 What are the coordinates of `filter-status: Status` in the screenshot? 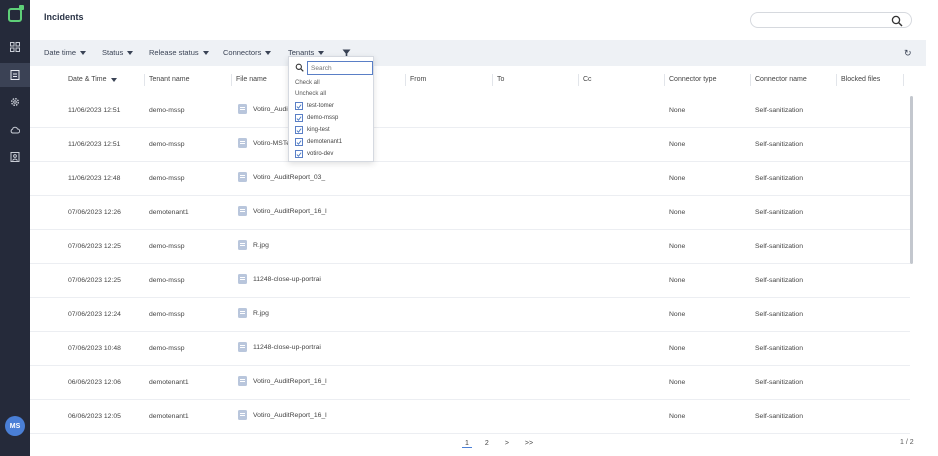 It's located at (118, 52).